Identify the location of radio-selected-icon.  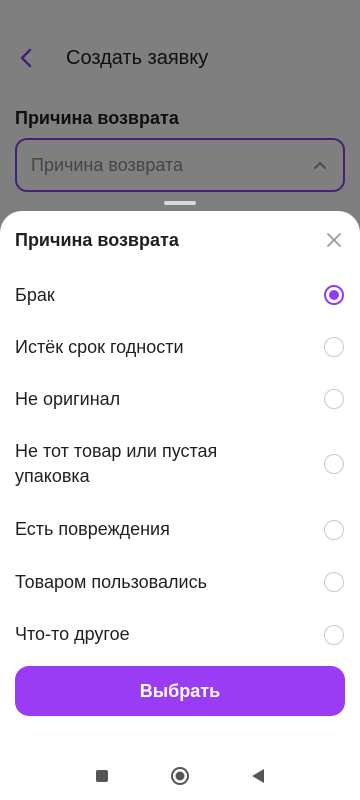
(334, 295).